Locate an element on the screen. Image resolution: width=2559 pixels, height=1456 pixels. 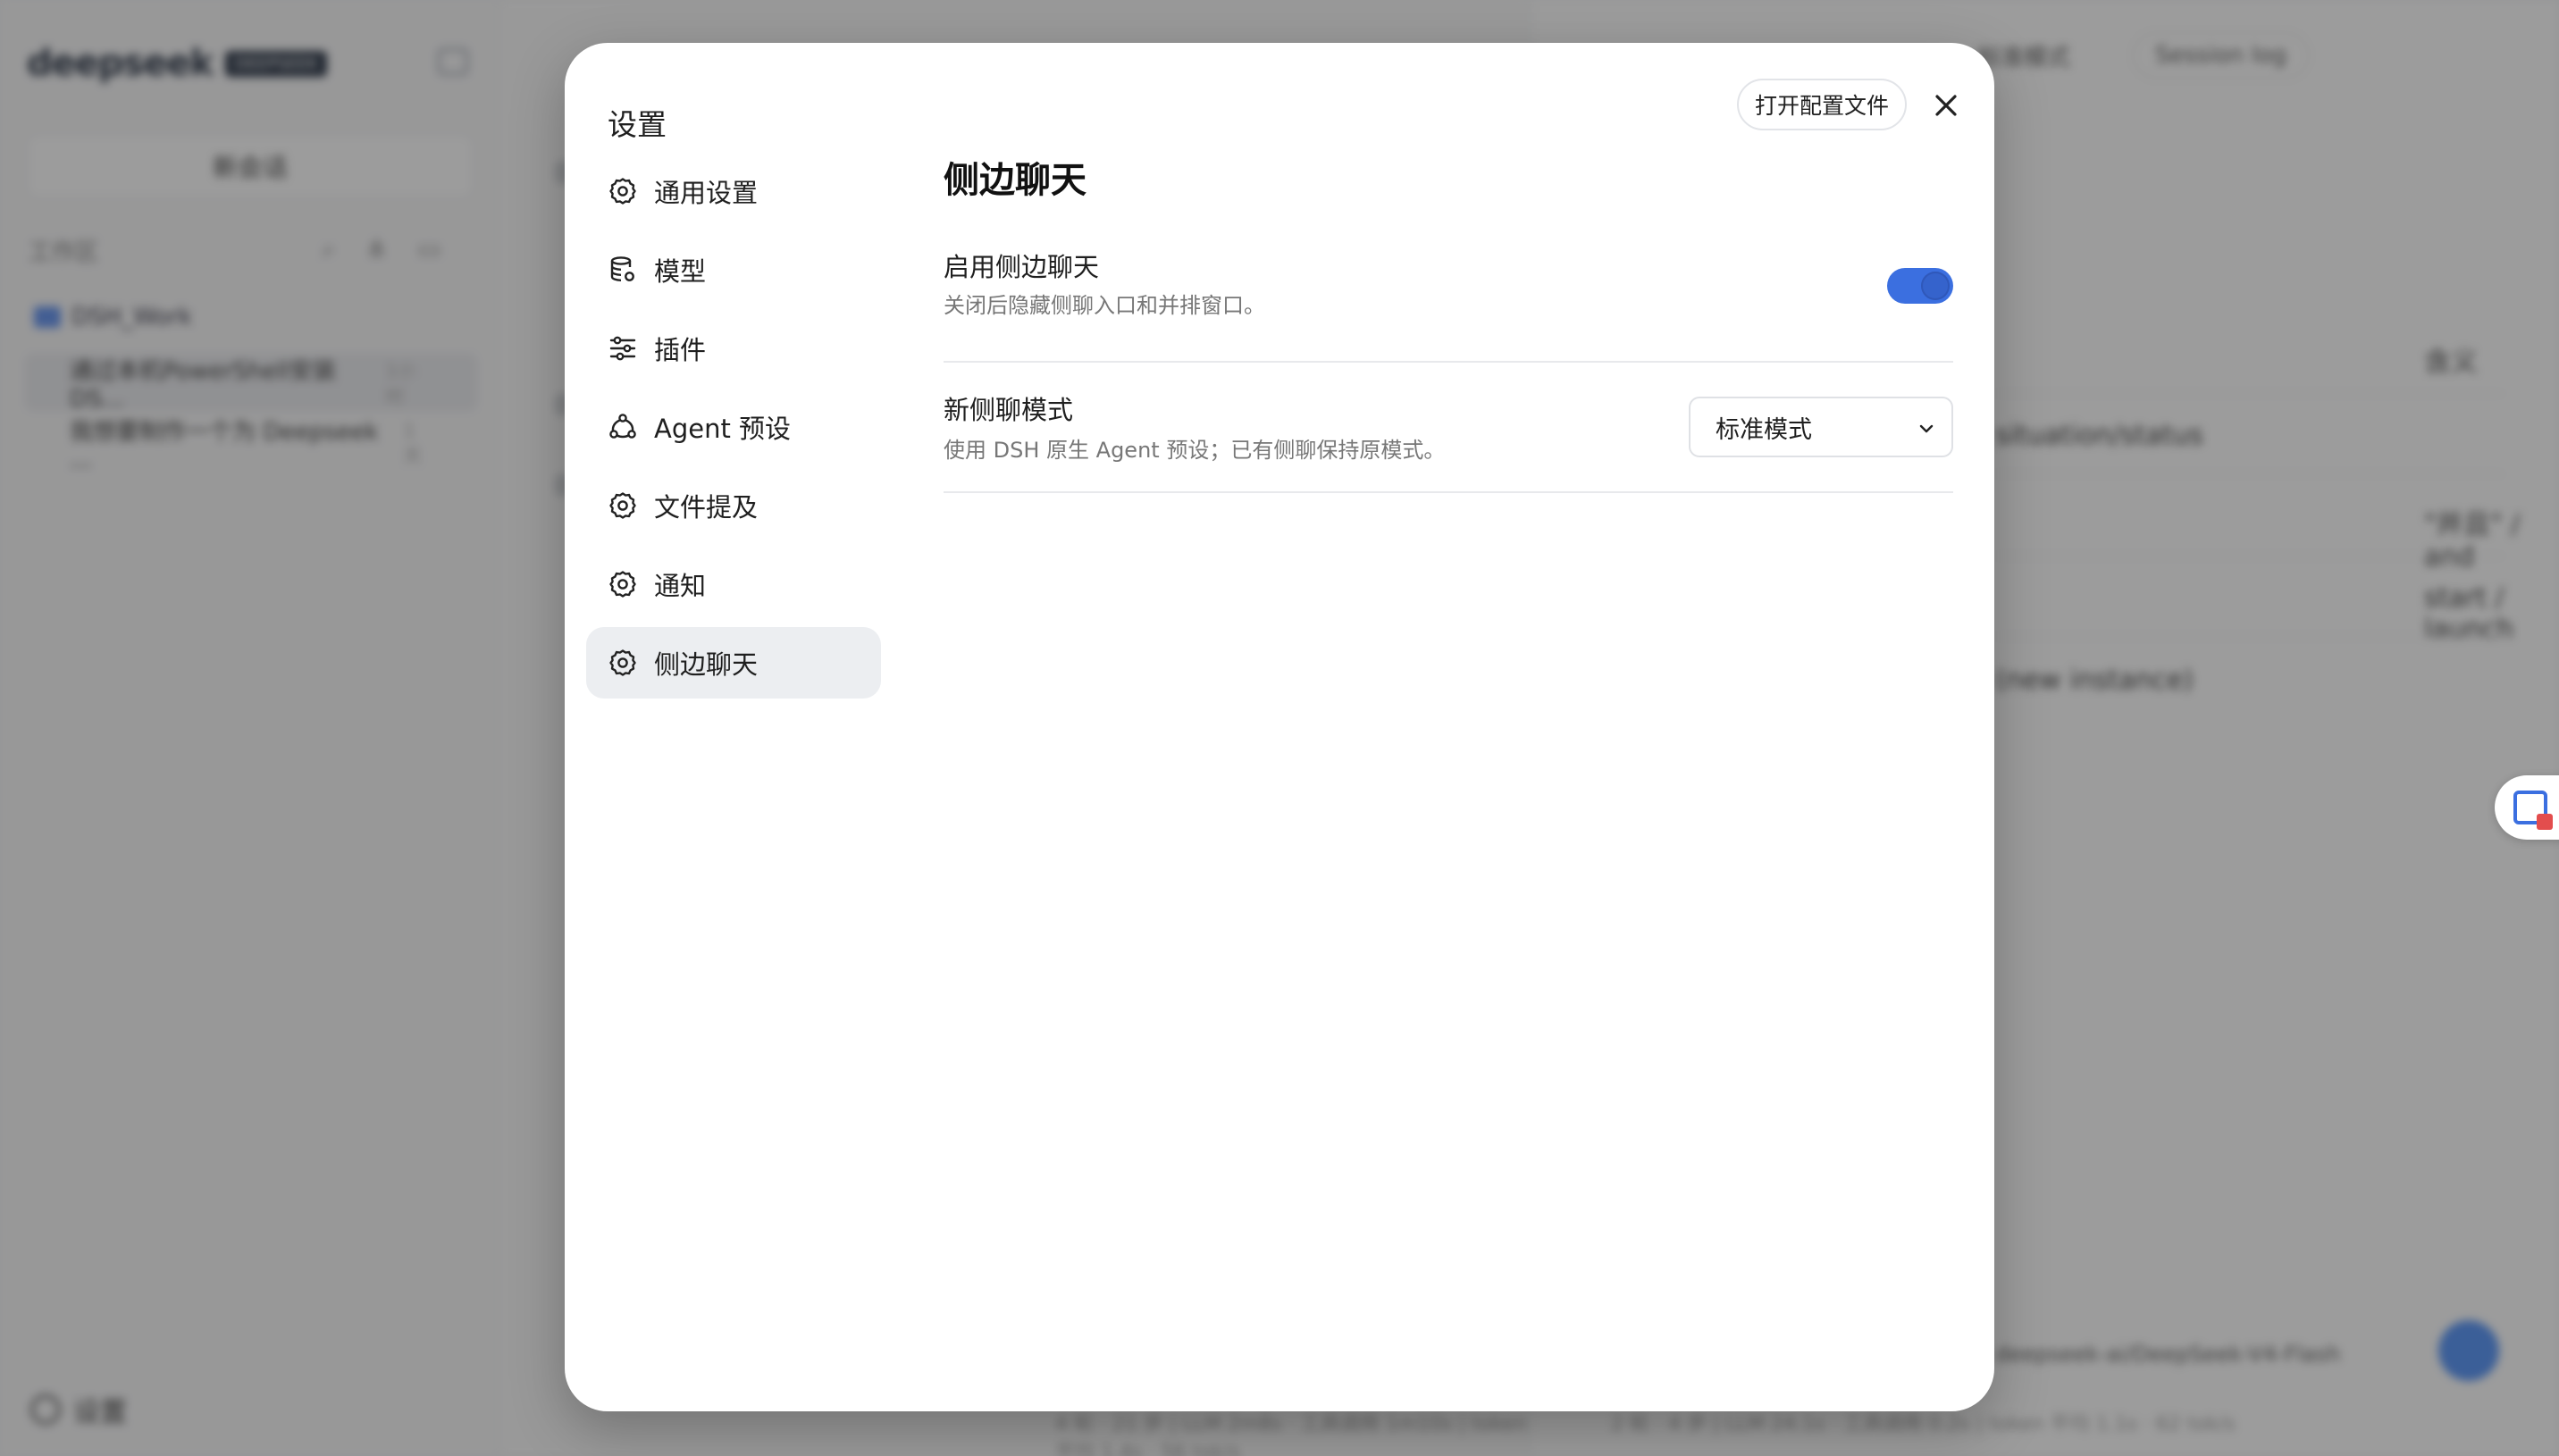
nav-label: 插件 is located at coordinates (681, 350).